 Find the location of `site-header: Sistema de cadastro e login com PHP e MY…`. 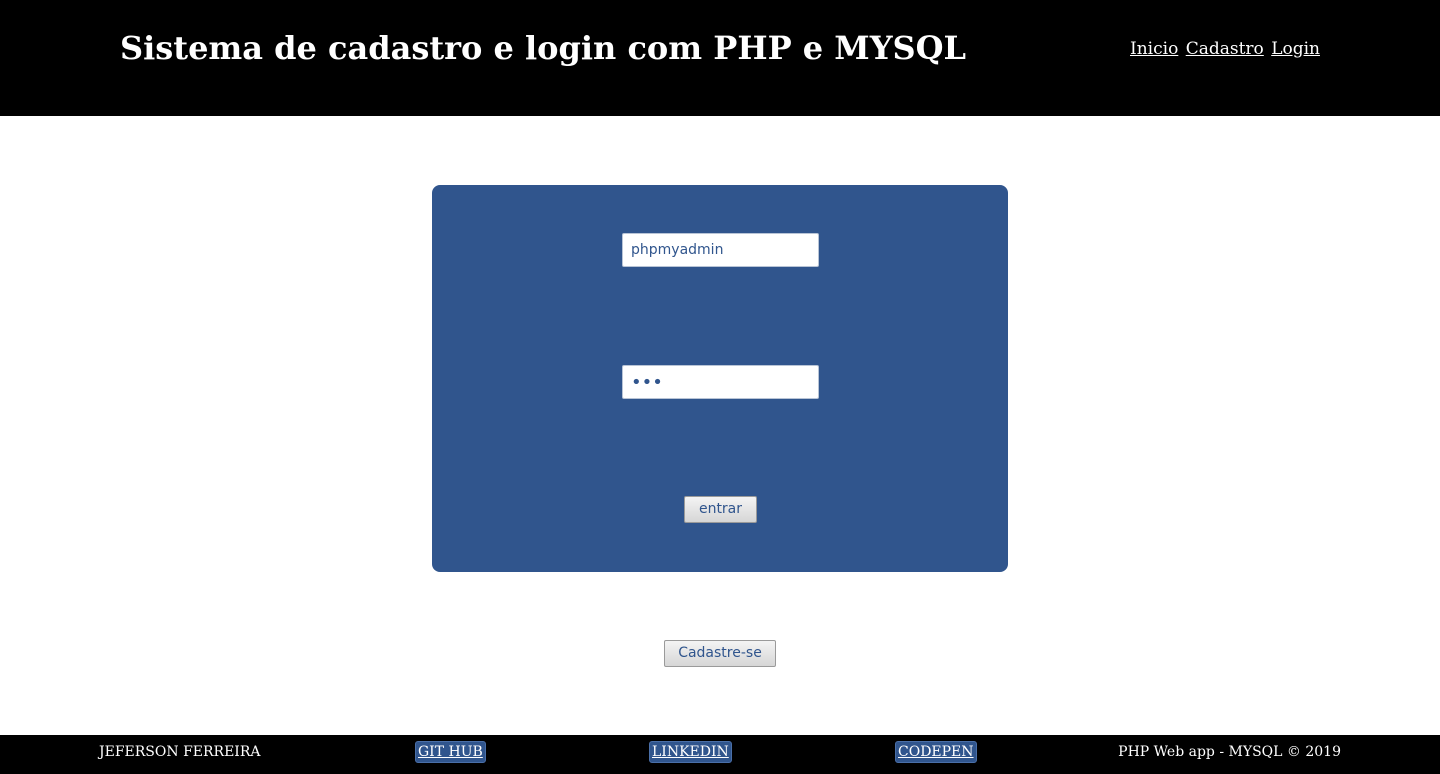

site-header: Sistema de cadastro e login com PHP e MY… is located at coordinates (720, 58).